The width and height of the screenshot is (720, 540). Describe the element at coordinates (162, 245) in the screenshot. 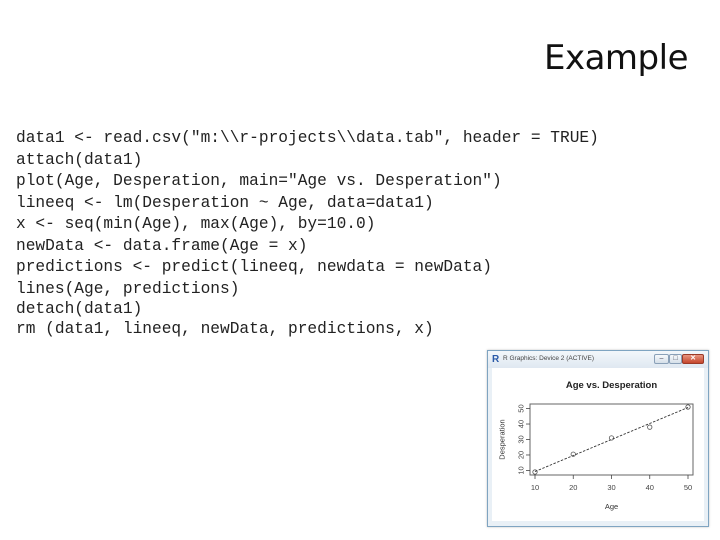

I see `code-line: newData <- data.frame(Age = x)` at that location.